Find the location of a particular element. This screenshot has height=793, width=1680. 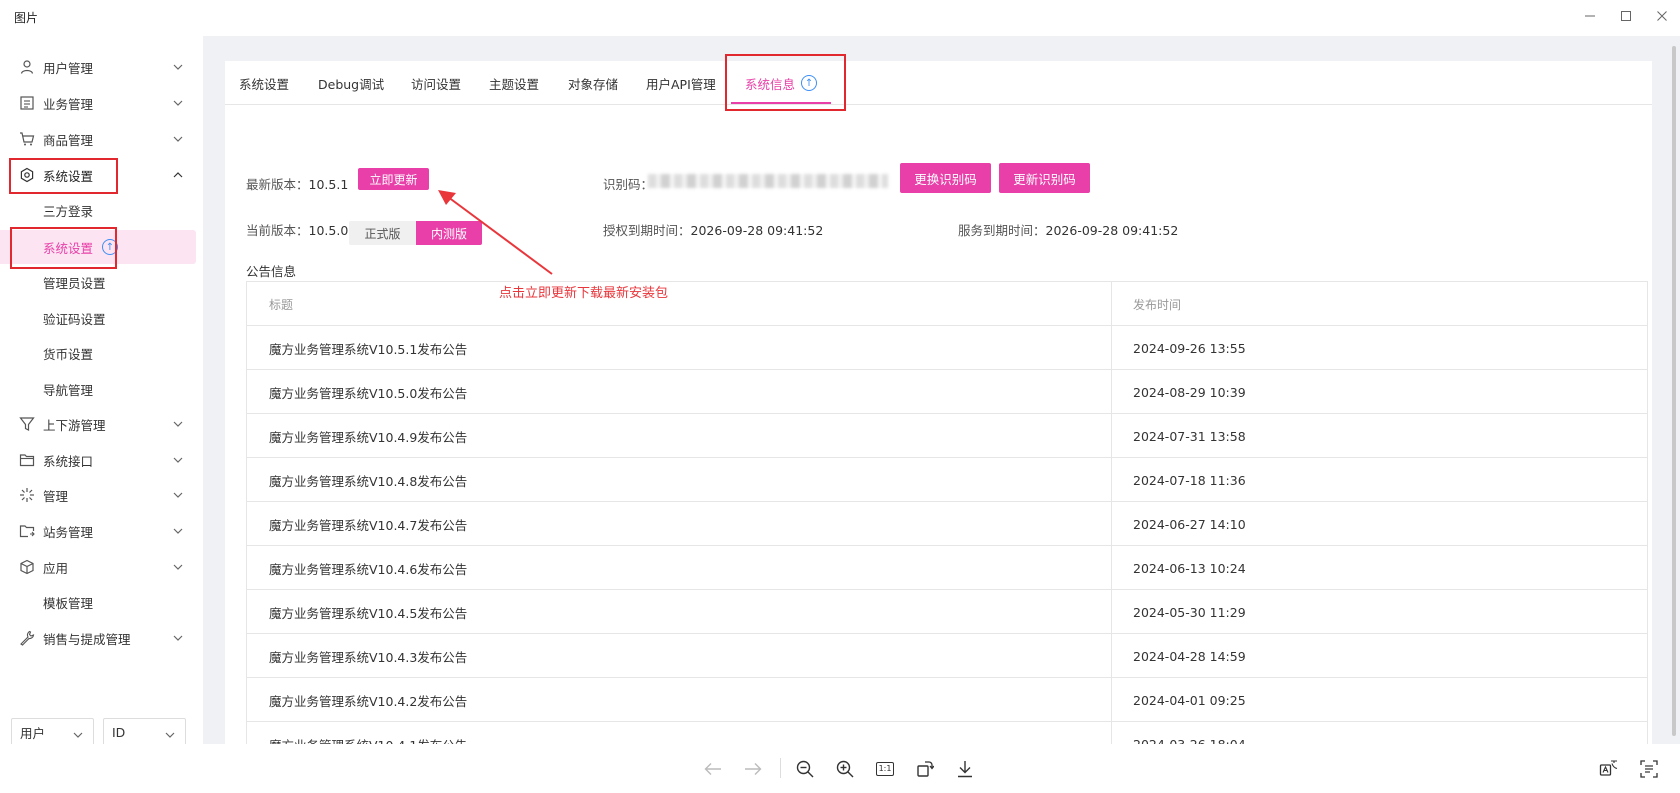

notice-time: 2024-08-29 10:39 is located at coordinates (1189, 392).